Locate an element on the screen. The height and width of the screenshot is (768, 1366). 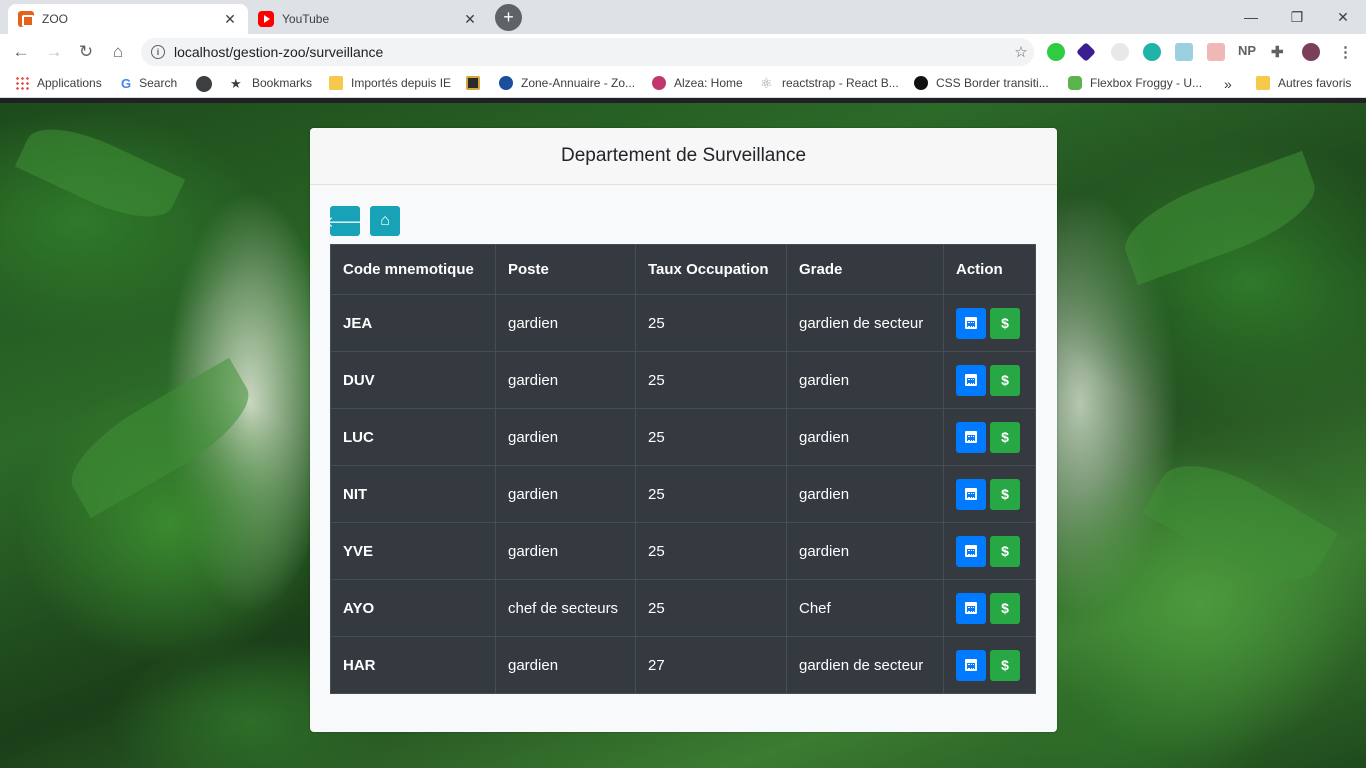
cell-code: HAR is located at coordinates (413, 665).